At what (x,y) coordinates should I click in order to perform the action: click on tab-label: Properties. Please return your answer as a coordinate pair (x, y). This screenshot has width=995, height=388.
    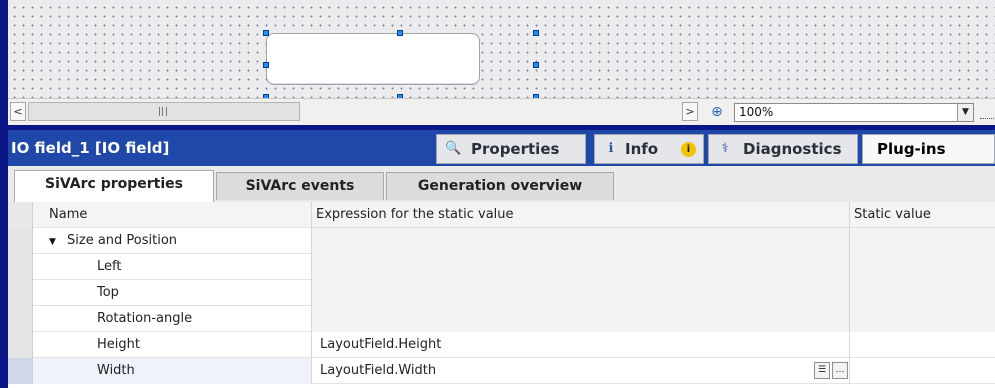
    Looking at the image, I should click on (515, 149).